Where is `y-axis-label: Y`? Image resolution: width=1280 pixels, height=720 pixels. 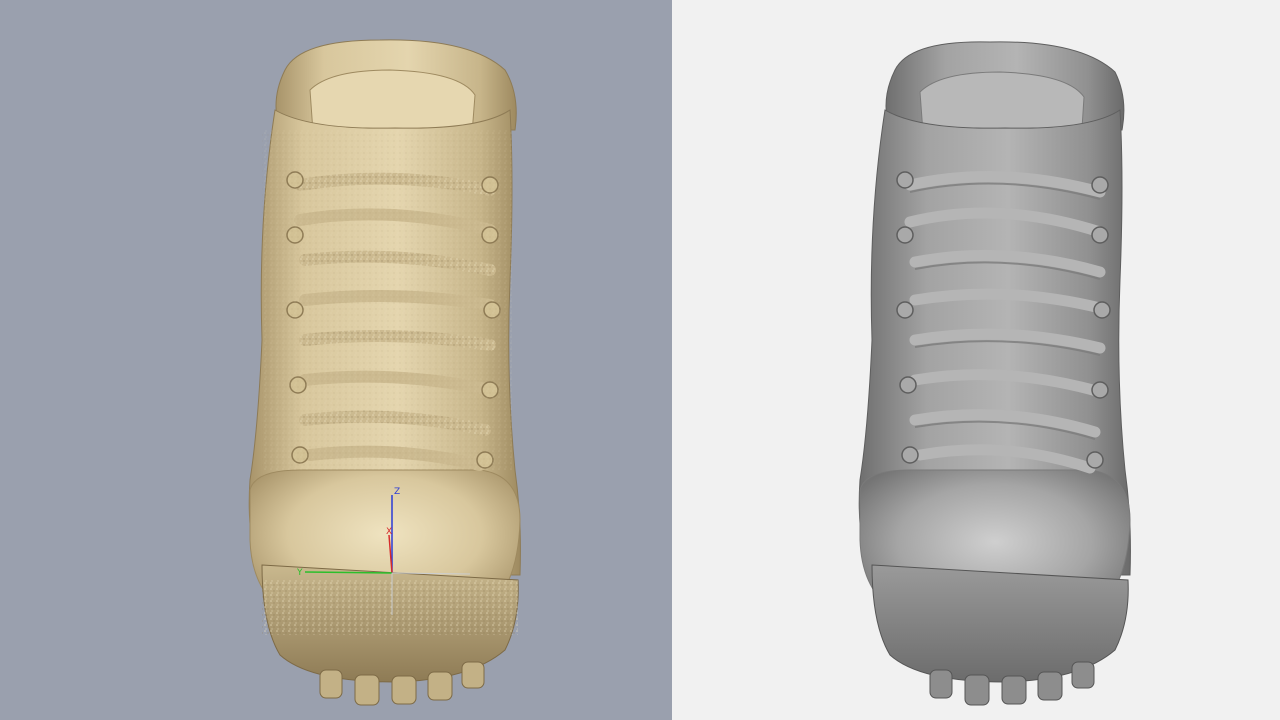
y-axis-label: Y is located at coordinates (299, 573).